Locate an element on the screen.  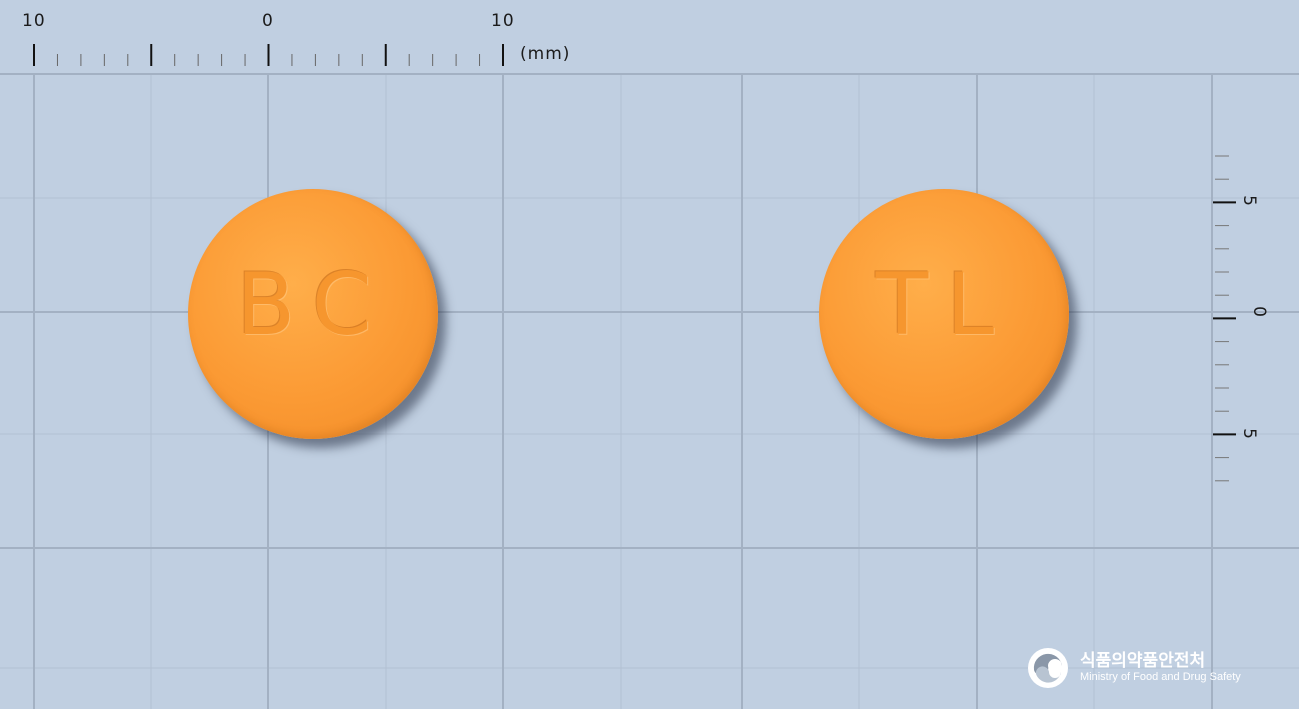
right-ruler-label-zero: 0 is located at coordinates (1258, 312).